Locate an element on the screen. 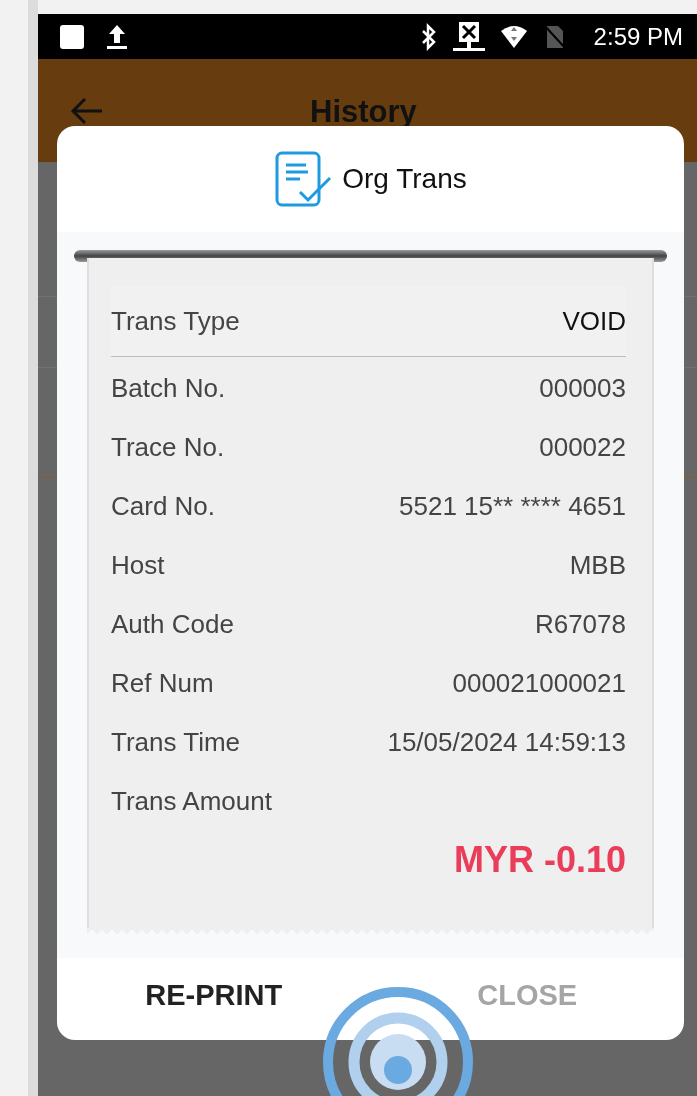 This screenshot has height=1096, width=697. wifi-icon is located at coordinates (513, 36).